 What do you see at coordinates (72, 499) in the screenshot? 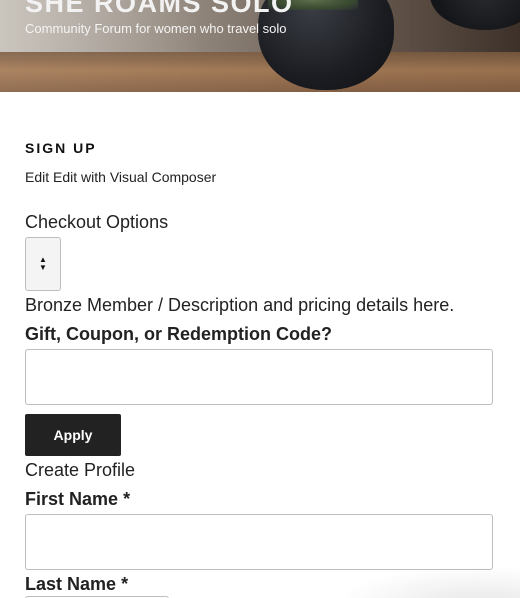
I see `first-name-label-text: First Name` at bounding box center [72, 499].